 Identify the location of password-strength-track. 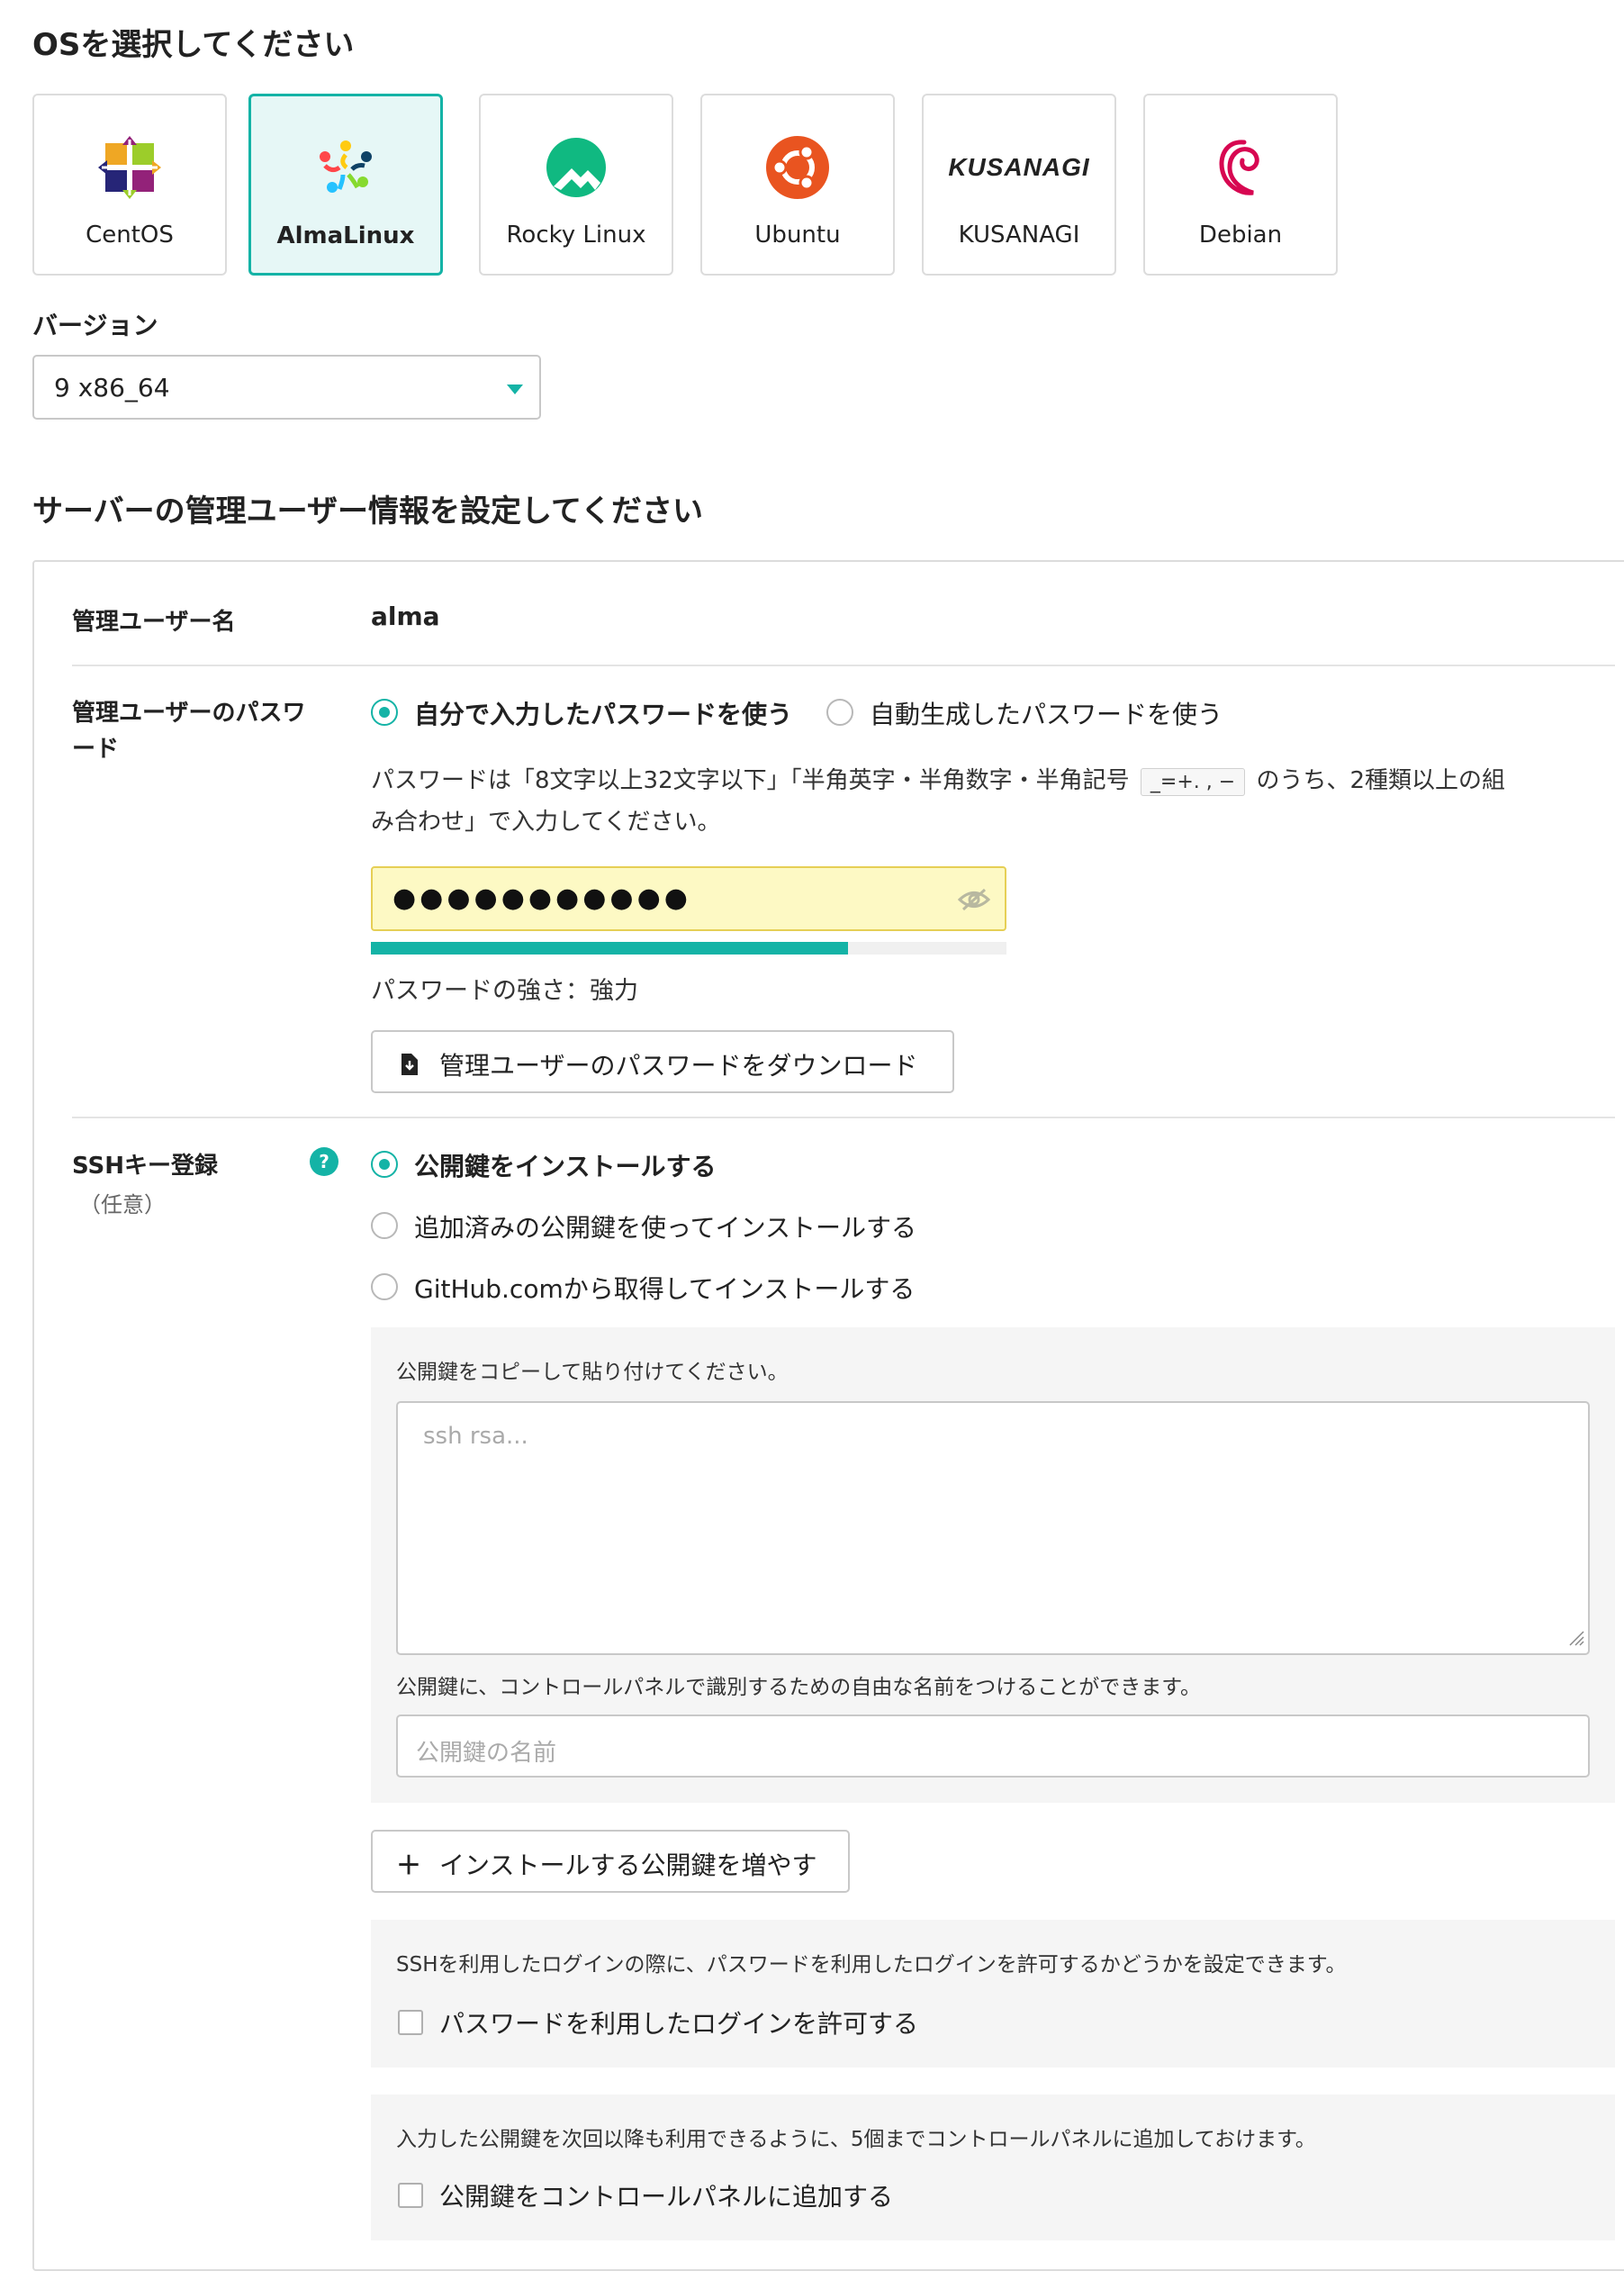
(688, 949).